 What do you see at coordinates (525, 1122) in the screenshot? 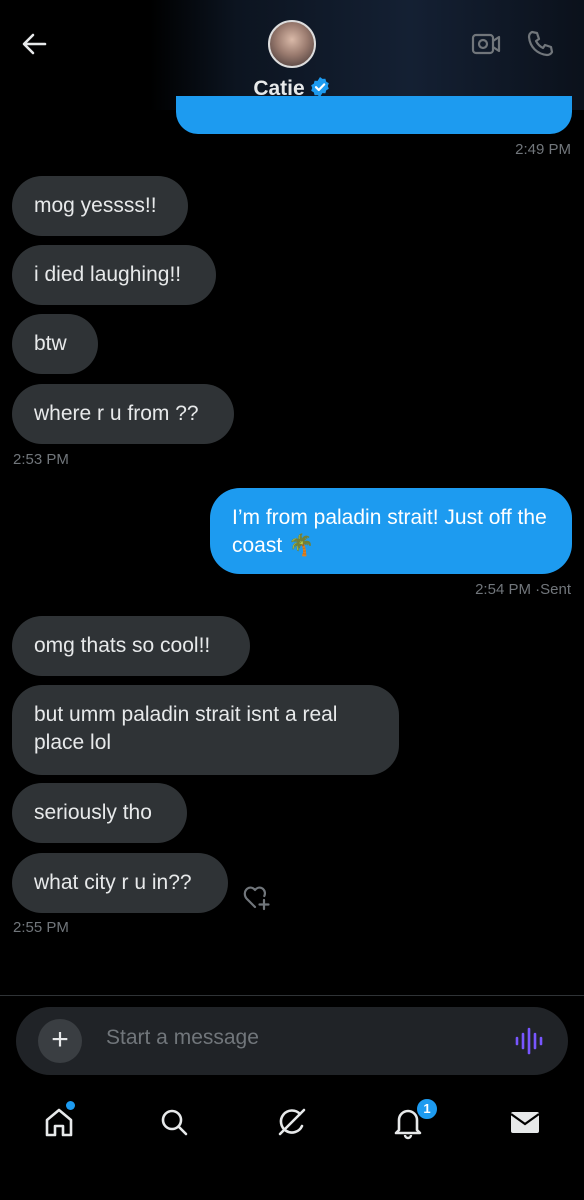
I see `mail-icon` at bounding box center [525, 1122].